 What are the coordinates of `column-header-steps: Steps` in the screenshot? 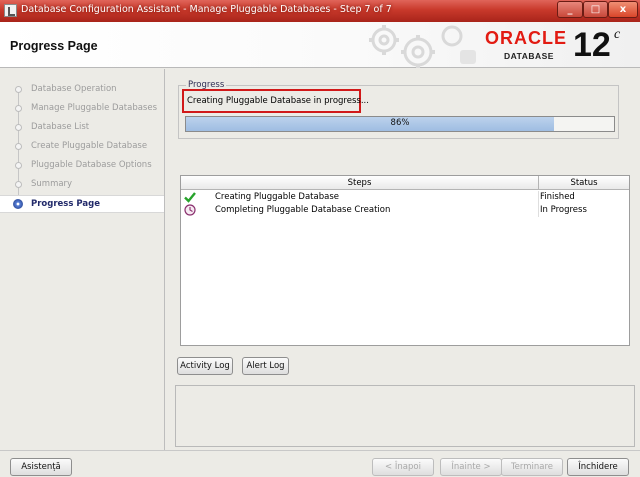 It's located at (359, 183).